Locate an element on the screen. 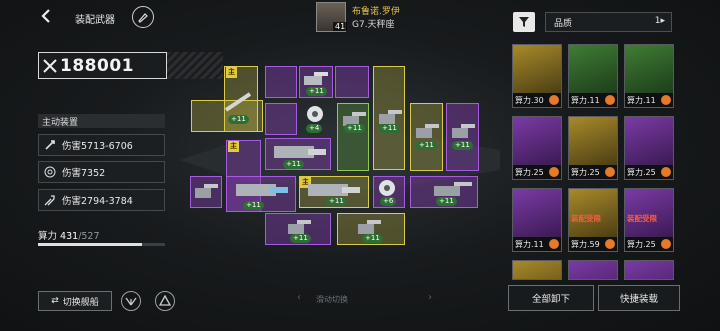 This screenshot has height=331, width=720. slide-right-icon: › is located at coordinates (430, 297).